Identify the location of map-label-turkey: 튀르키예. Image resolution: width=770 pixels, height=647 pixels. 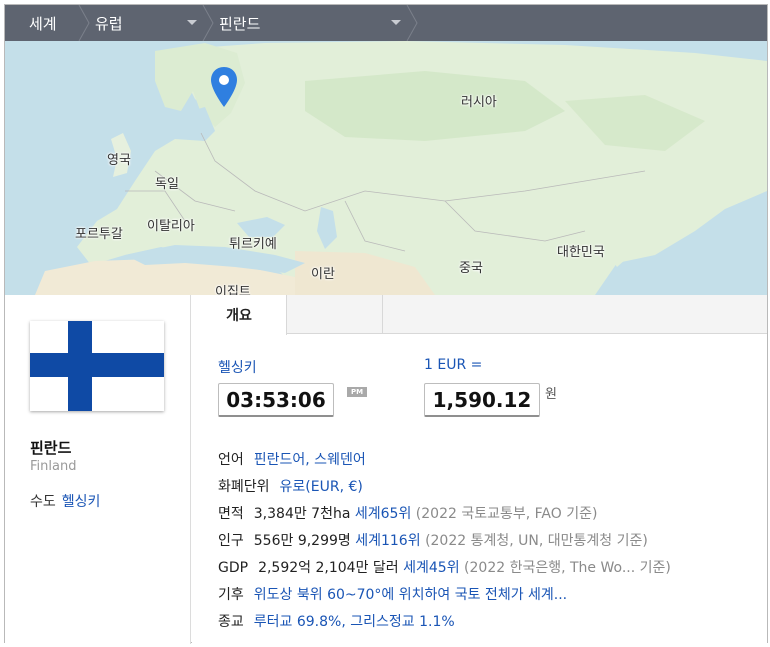
(253, 244).